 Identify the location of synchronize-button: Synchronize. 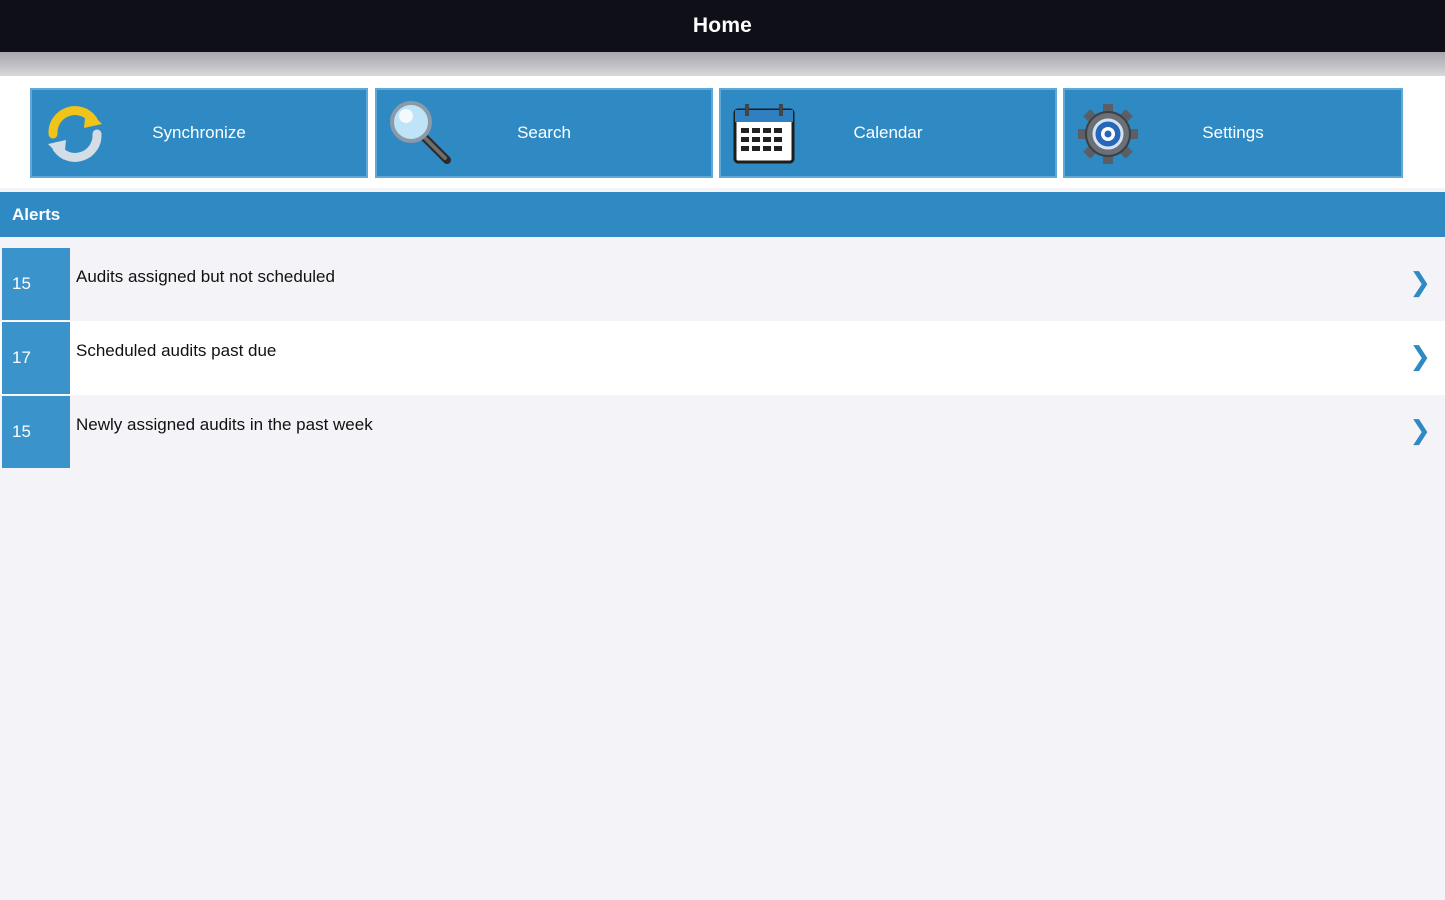
(199, 133).